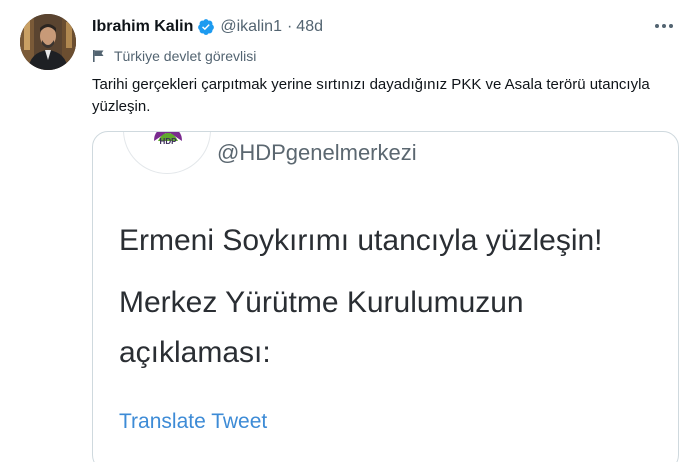 This screenshot has width=700, height=462. I want to click on verified-badge-icon, so click(206, 27).